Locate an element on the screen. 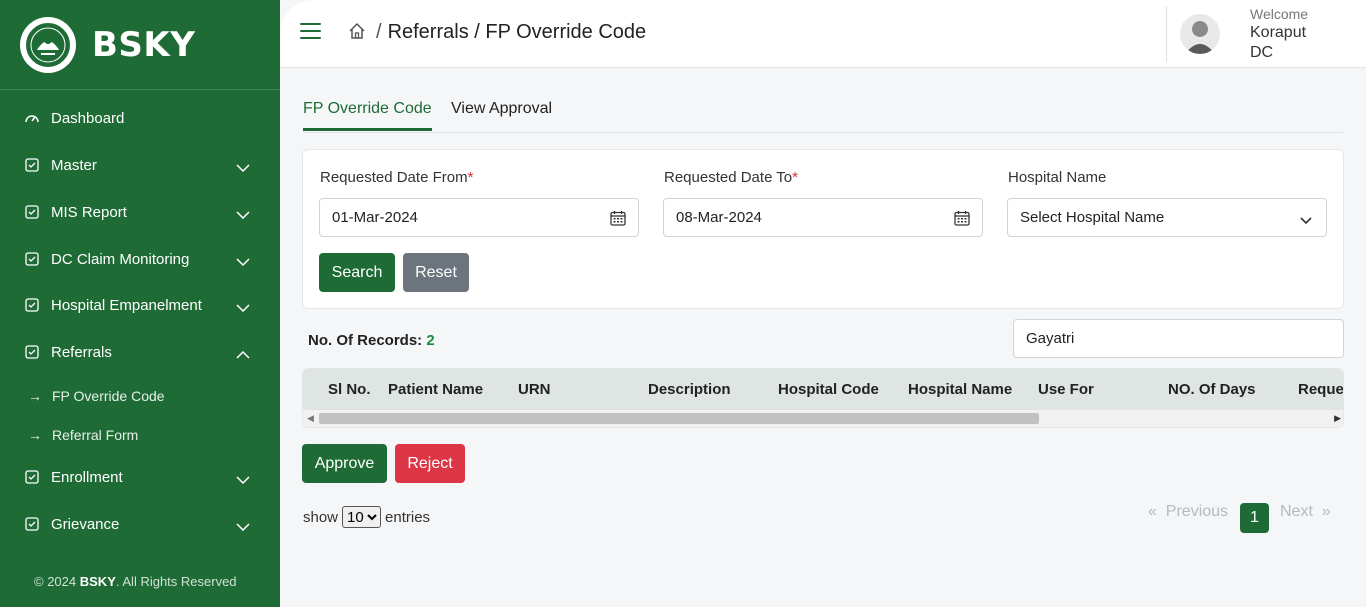  horizontal-scrollbar: ◀ ▶ is located at coordinates (823, 418).